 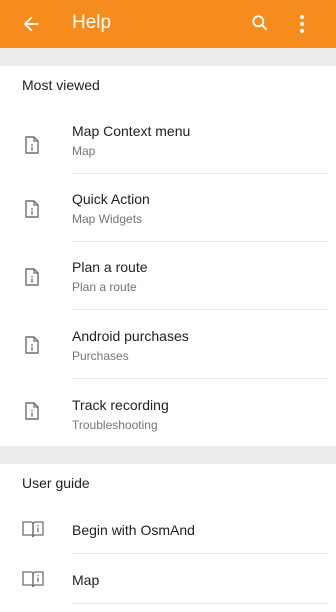 I want to click on list-item-android-purchases: Android purchases Purchases, so click(x=168, y=344).